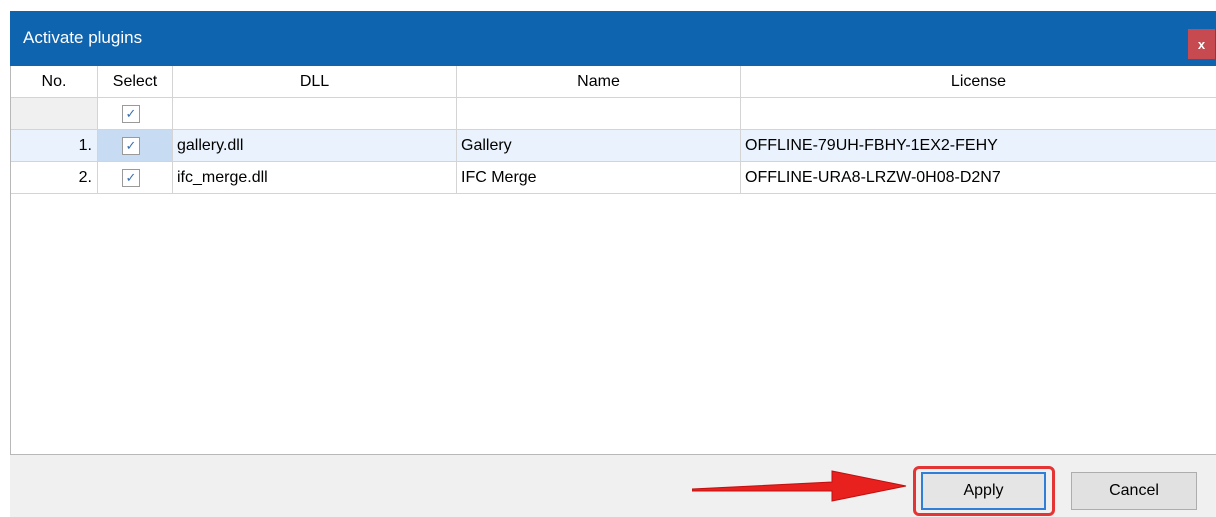 This screenshot has height=517, width=1216. What do you see at coordinates (799, 486) in the screenshot?
I see `red-arrow-icon` at bounding box center [799, 486].